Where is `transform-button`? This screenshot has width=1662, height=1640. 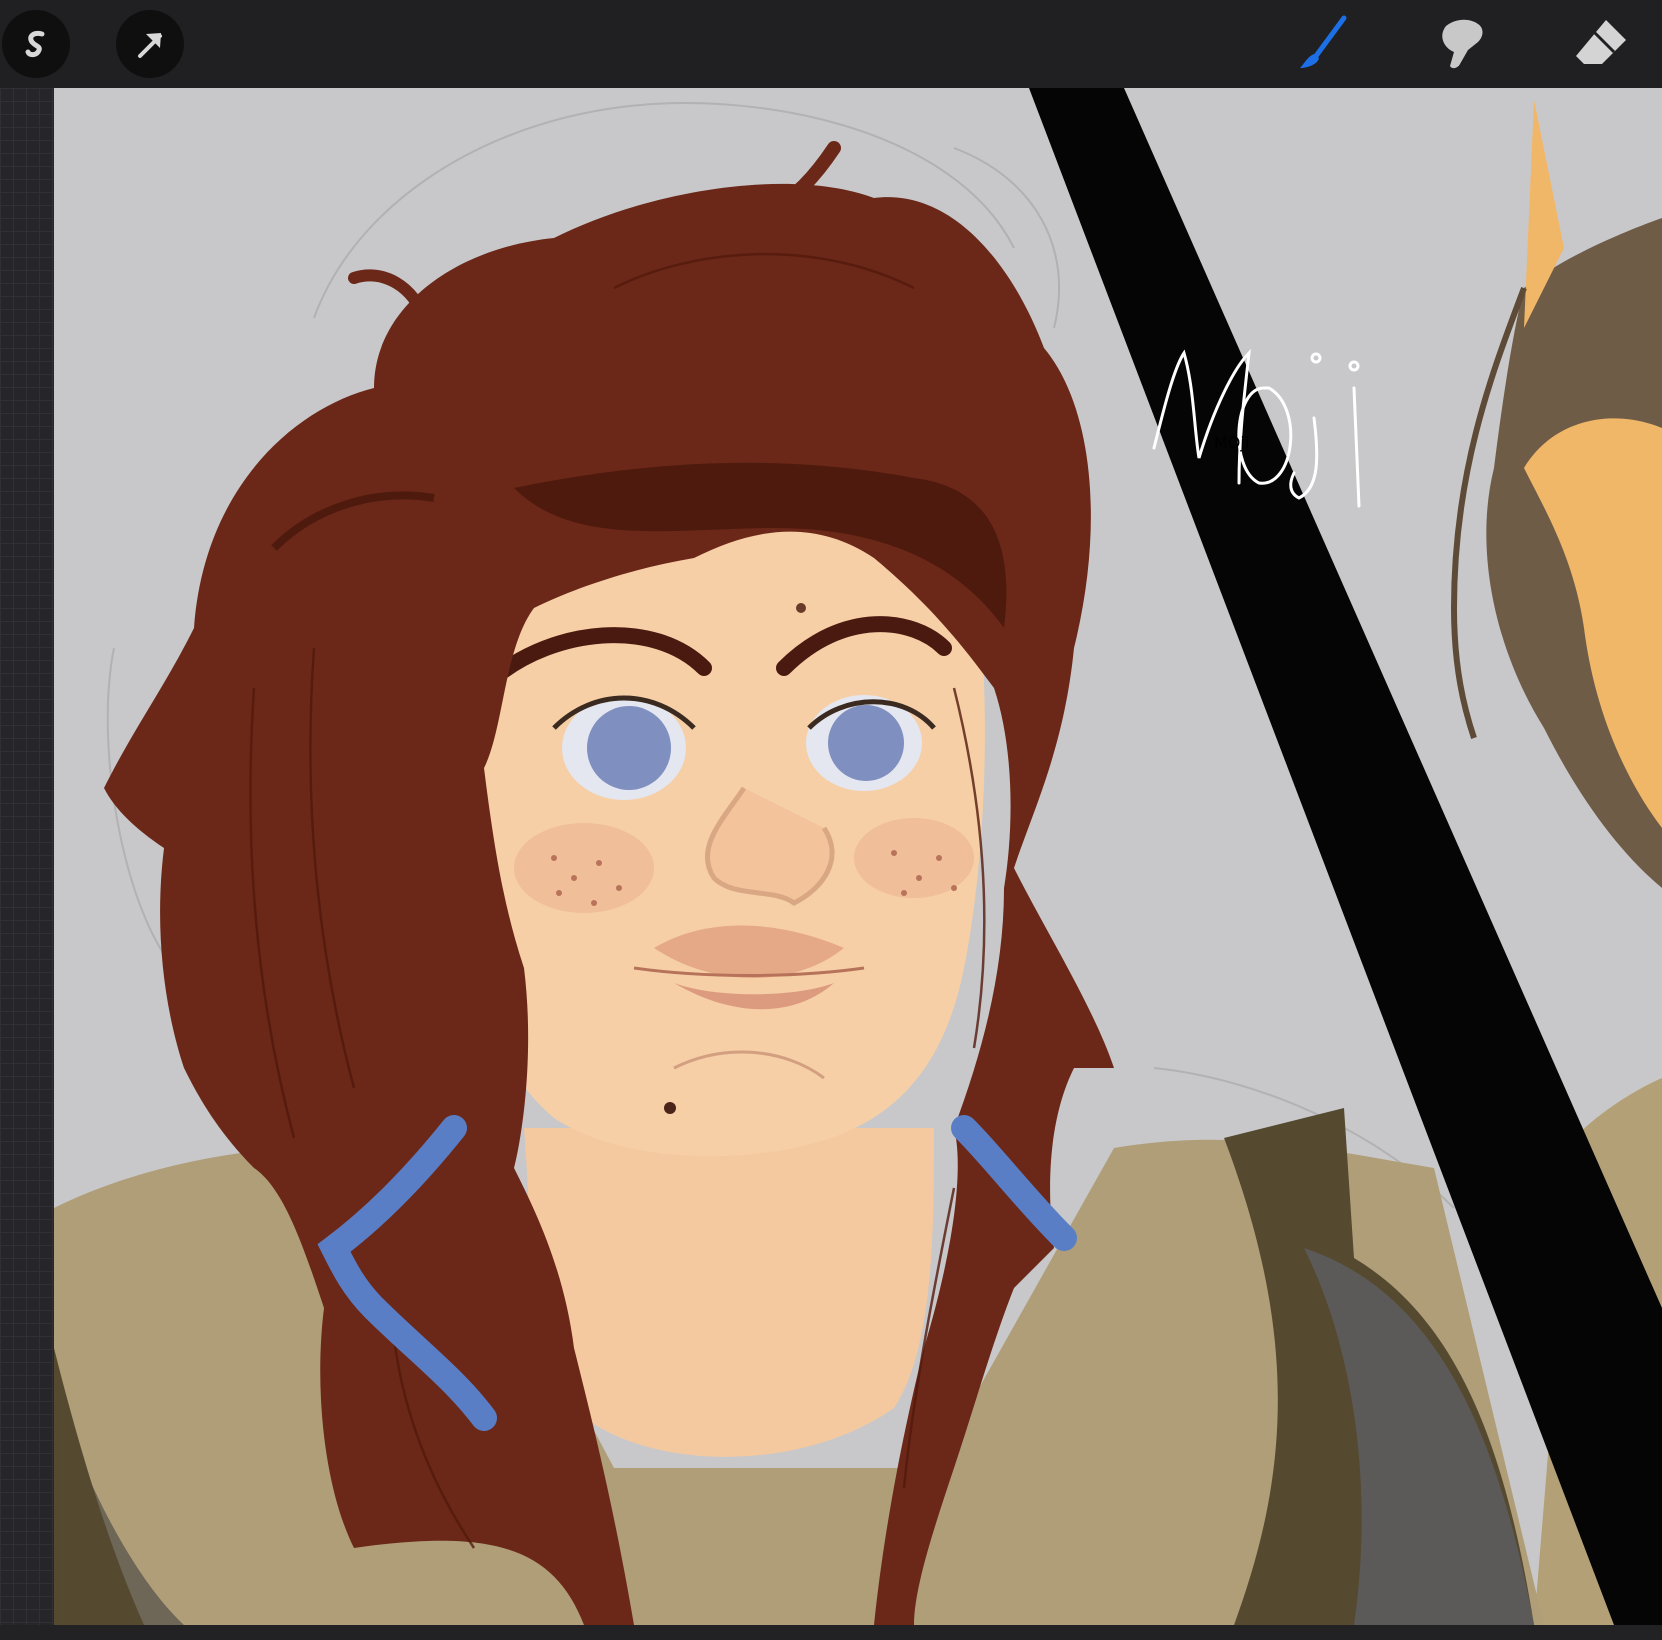
transform-button is located at coordinates (150, 44).